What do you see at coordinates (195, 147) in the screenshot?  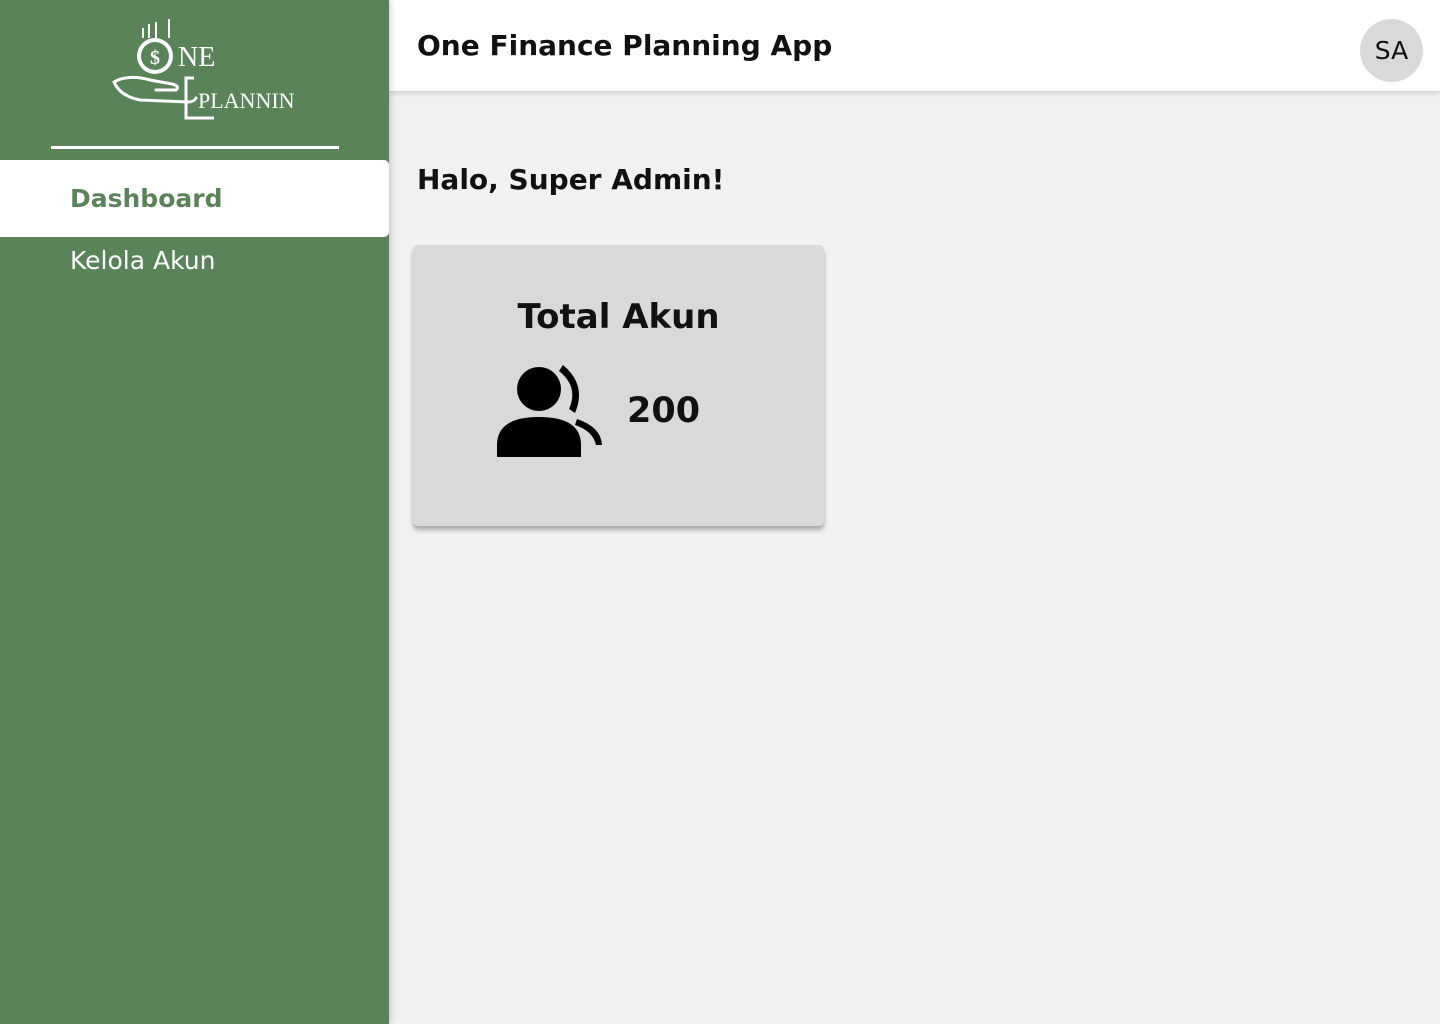 I see `sidebar-divider` at bounding box center [195, 147].